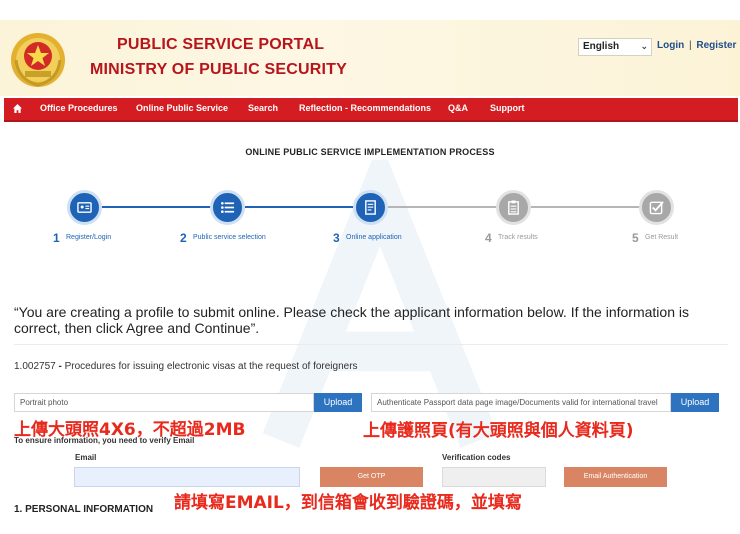 This screenshot has height=534, width=740. What do you see at coordinates (229, 237) in the screenshot?
I see `step-2-label: Public service selection` at bounding box center [229, 237].